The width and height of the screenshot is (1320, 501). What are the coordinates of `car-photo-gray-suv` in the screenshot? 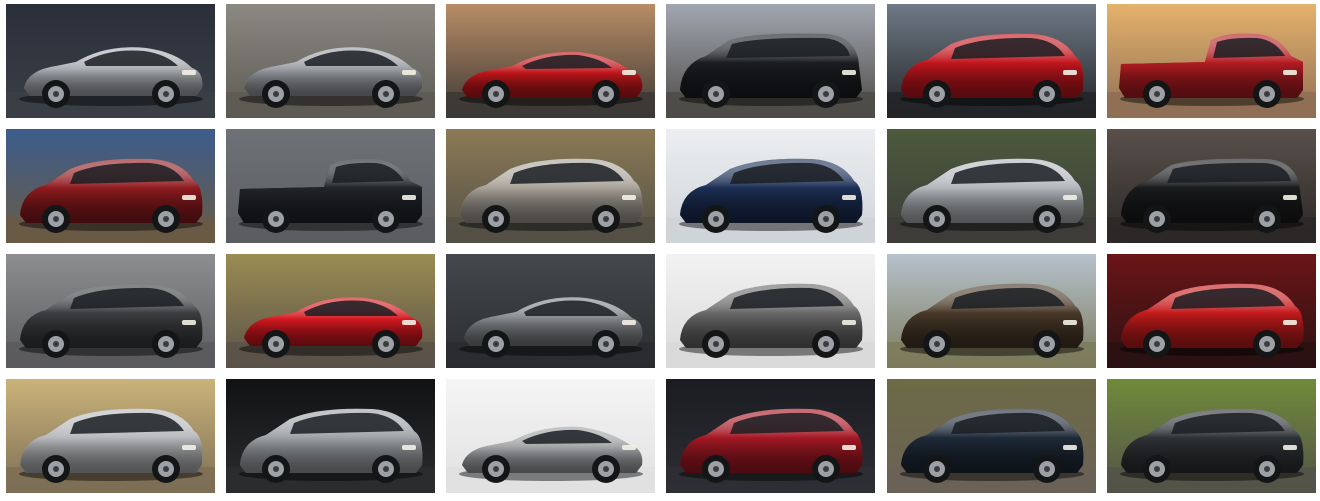 It's located at (770, 311).